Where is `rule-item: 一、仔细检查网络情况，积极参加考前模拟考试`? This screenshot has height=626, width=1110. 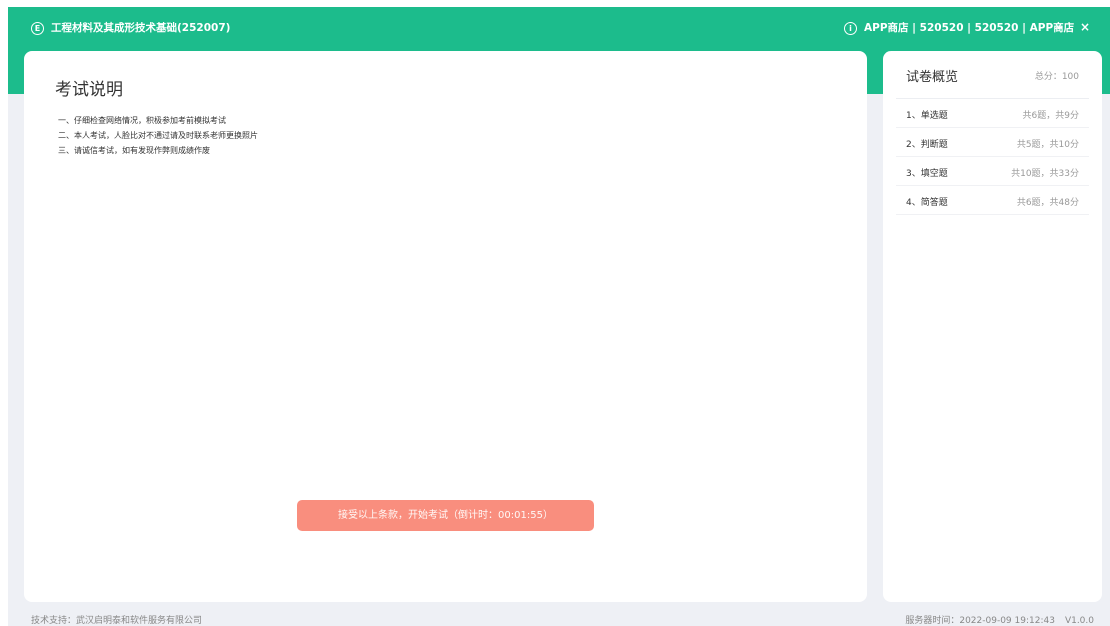
rule-item: 一、仔细检查网络情况，积极参加考前模拟考试 is located at coordinates (142, 120).